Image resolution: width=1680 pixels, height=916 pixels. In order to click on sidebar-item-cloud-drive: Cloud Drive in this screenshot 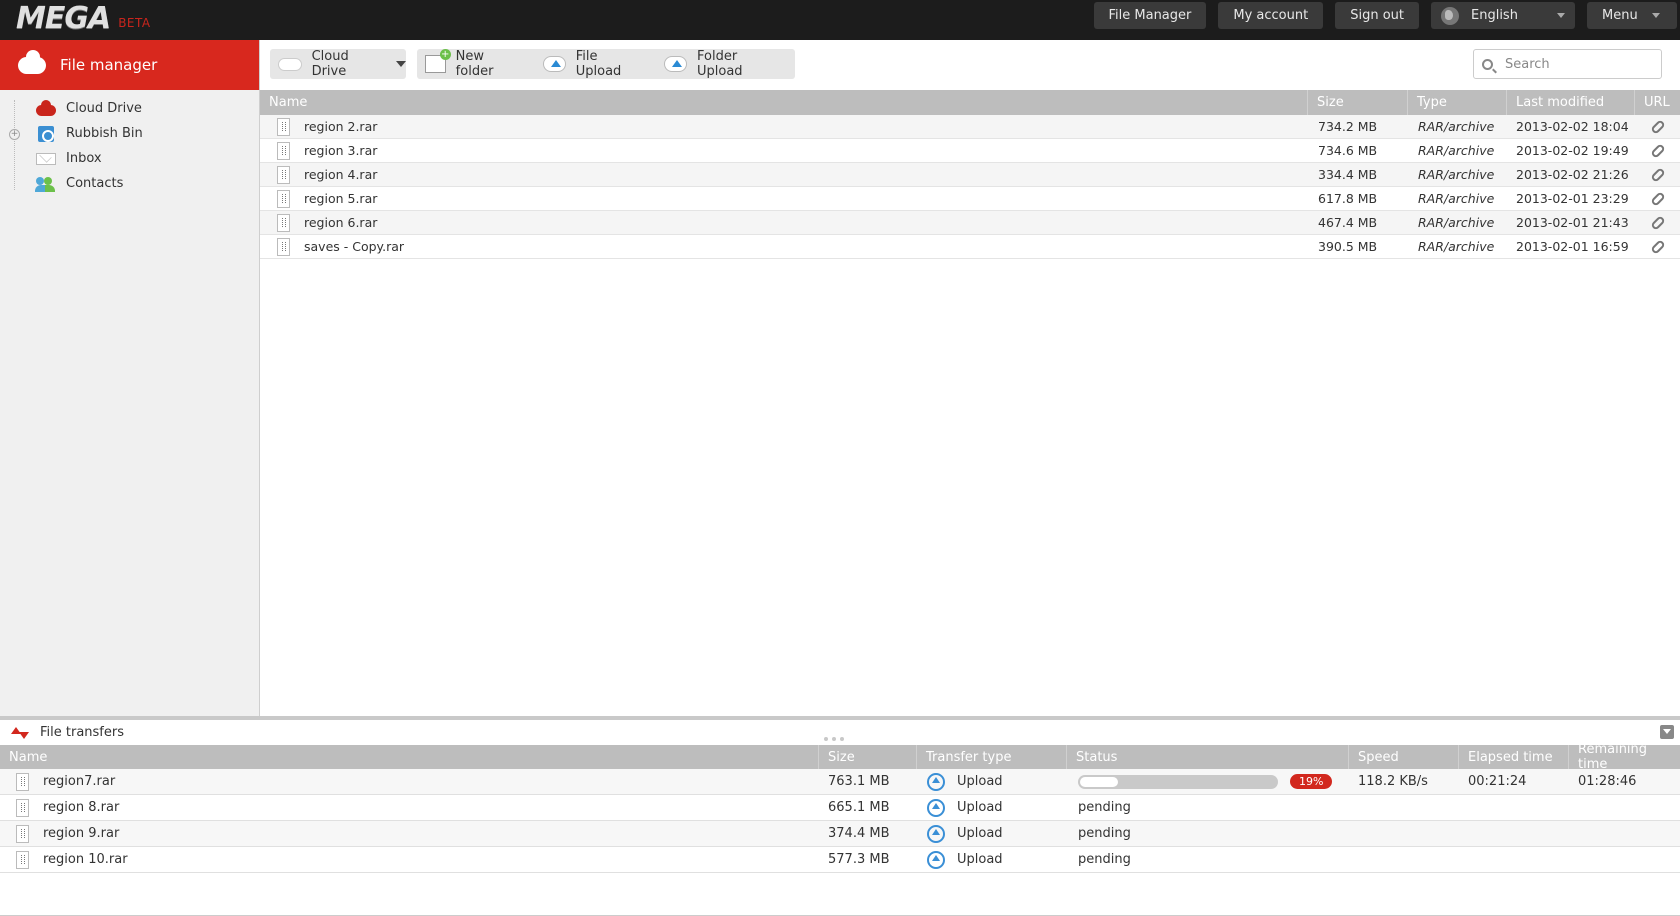, I will do `click(129, 108)`.